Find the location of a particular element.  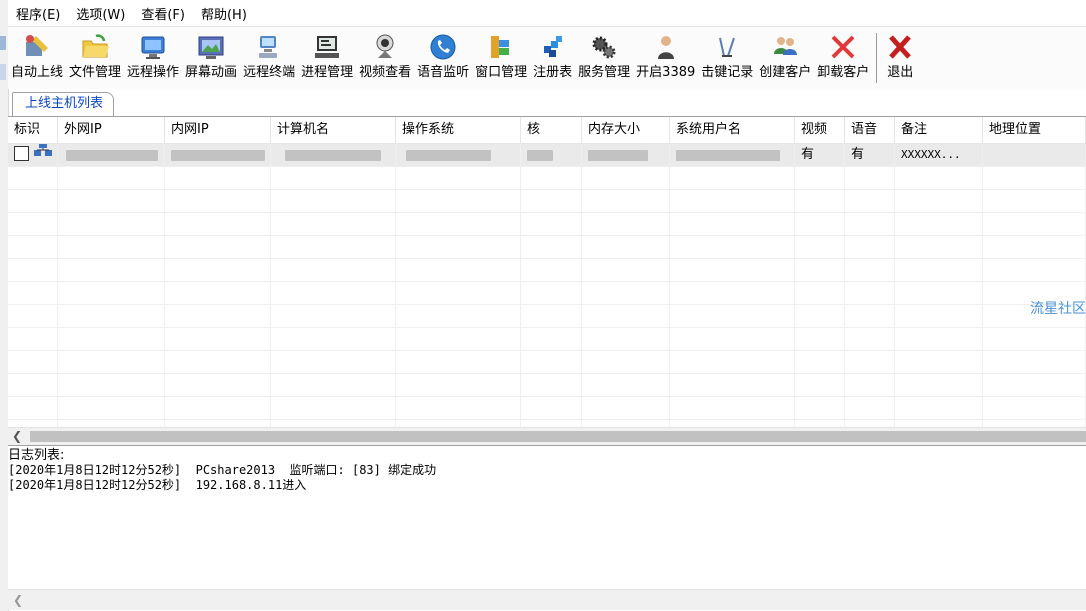

monitor-icon is located at coordinates (153, 47).